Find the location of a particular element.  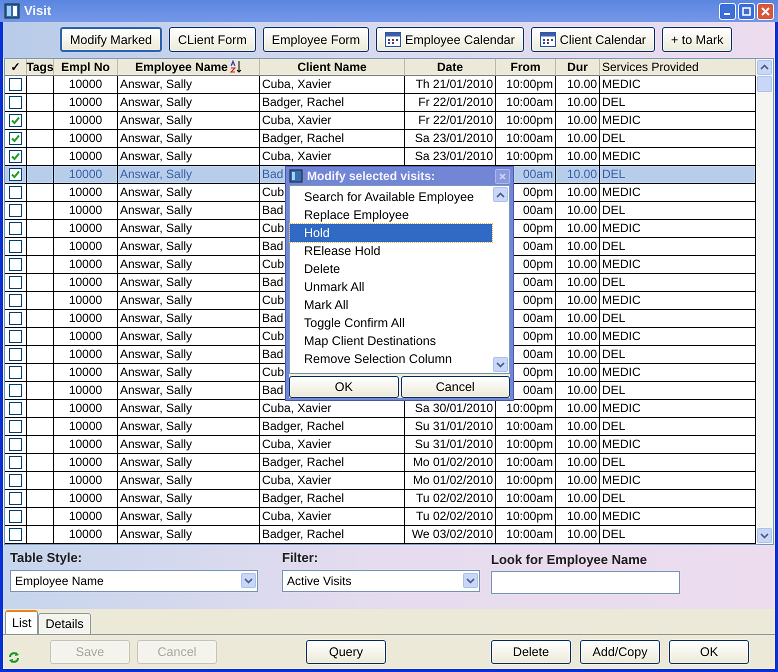

toolbar-button: Employee Calendar is located at coordinates (450, 39).